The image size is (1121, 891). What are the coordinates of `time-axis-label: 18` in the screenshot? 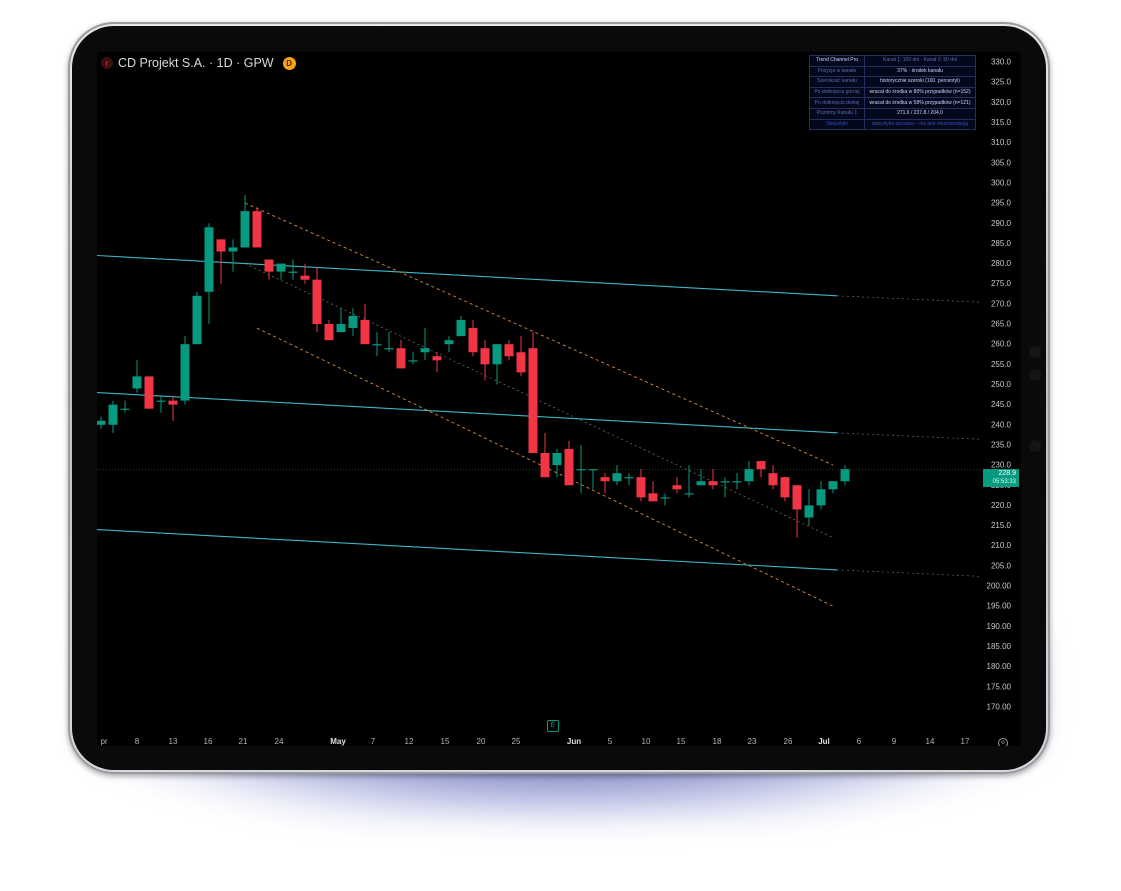 It's located at (717, 741).